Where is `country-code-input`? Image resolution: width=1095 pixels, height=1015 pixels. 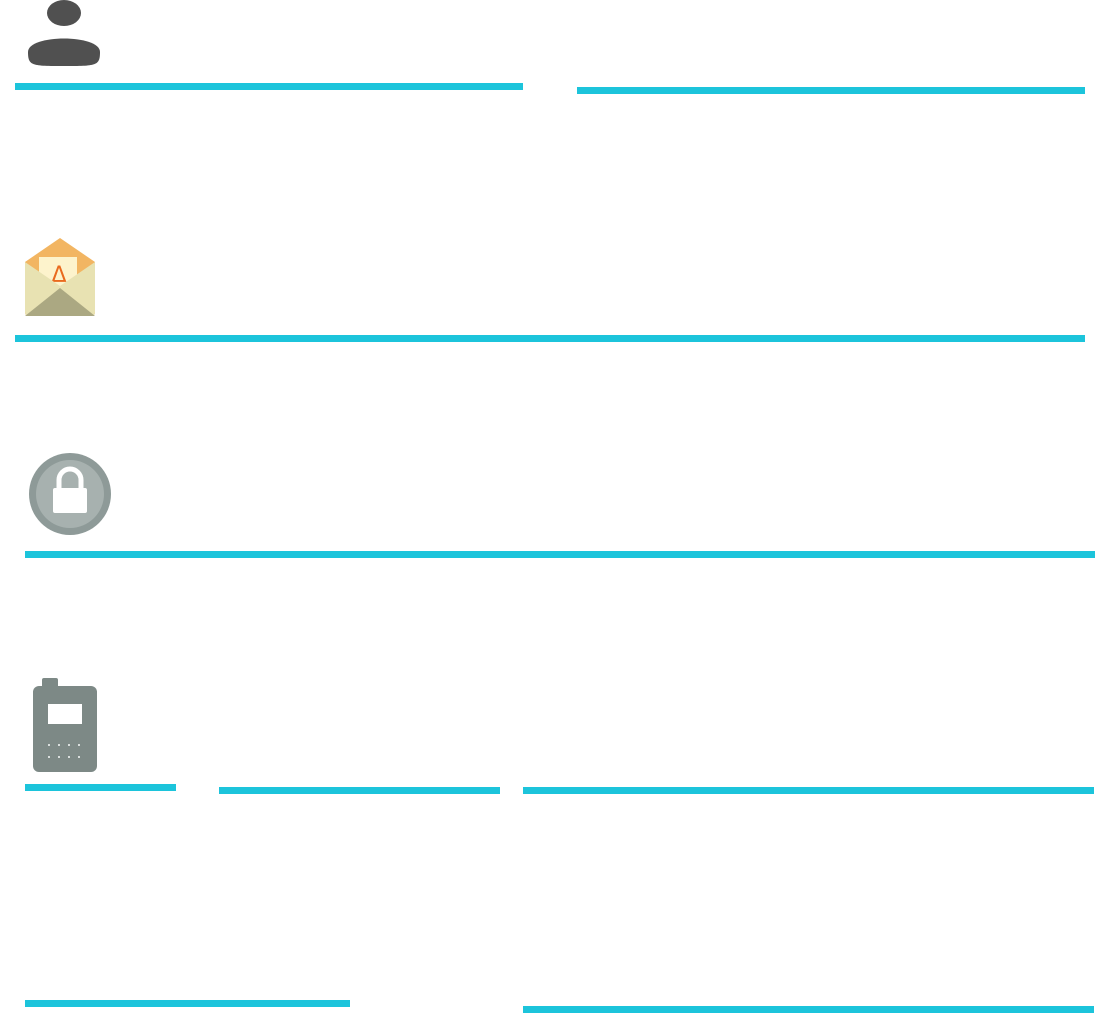
country-code-input is located at coordinates (100, 764).